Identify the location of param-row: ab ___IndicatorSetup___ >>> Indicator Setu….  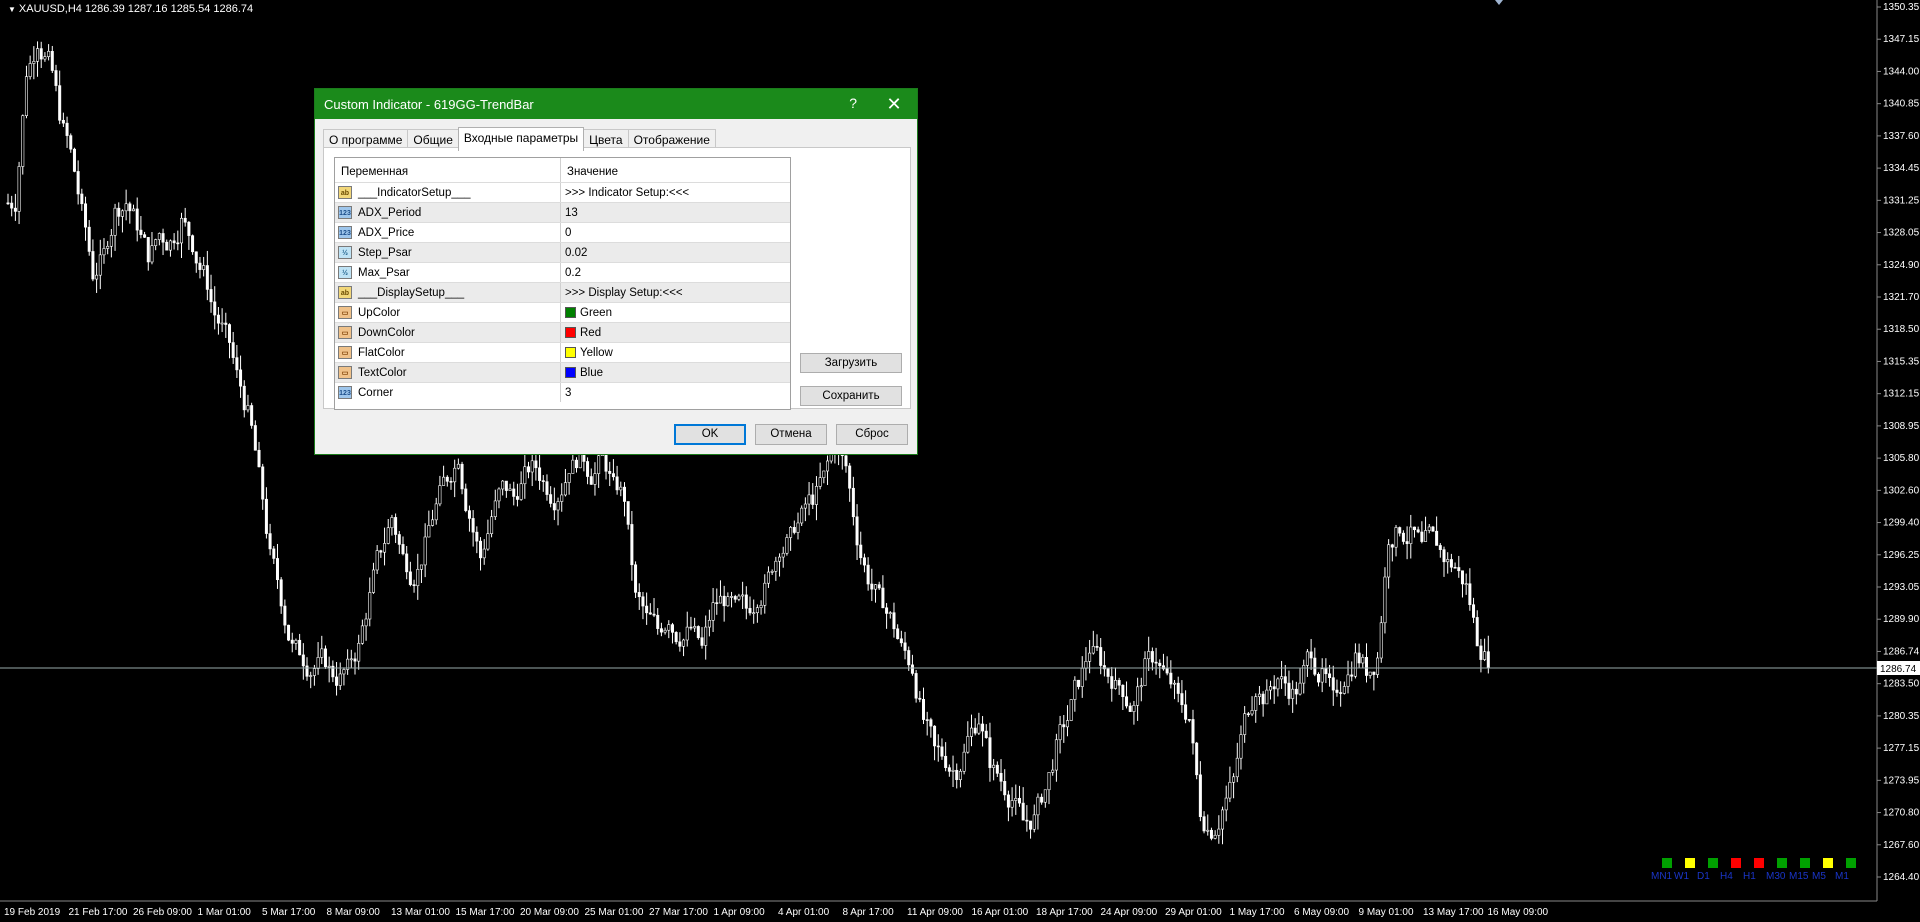
(562, 192).